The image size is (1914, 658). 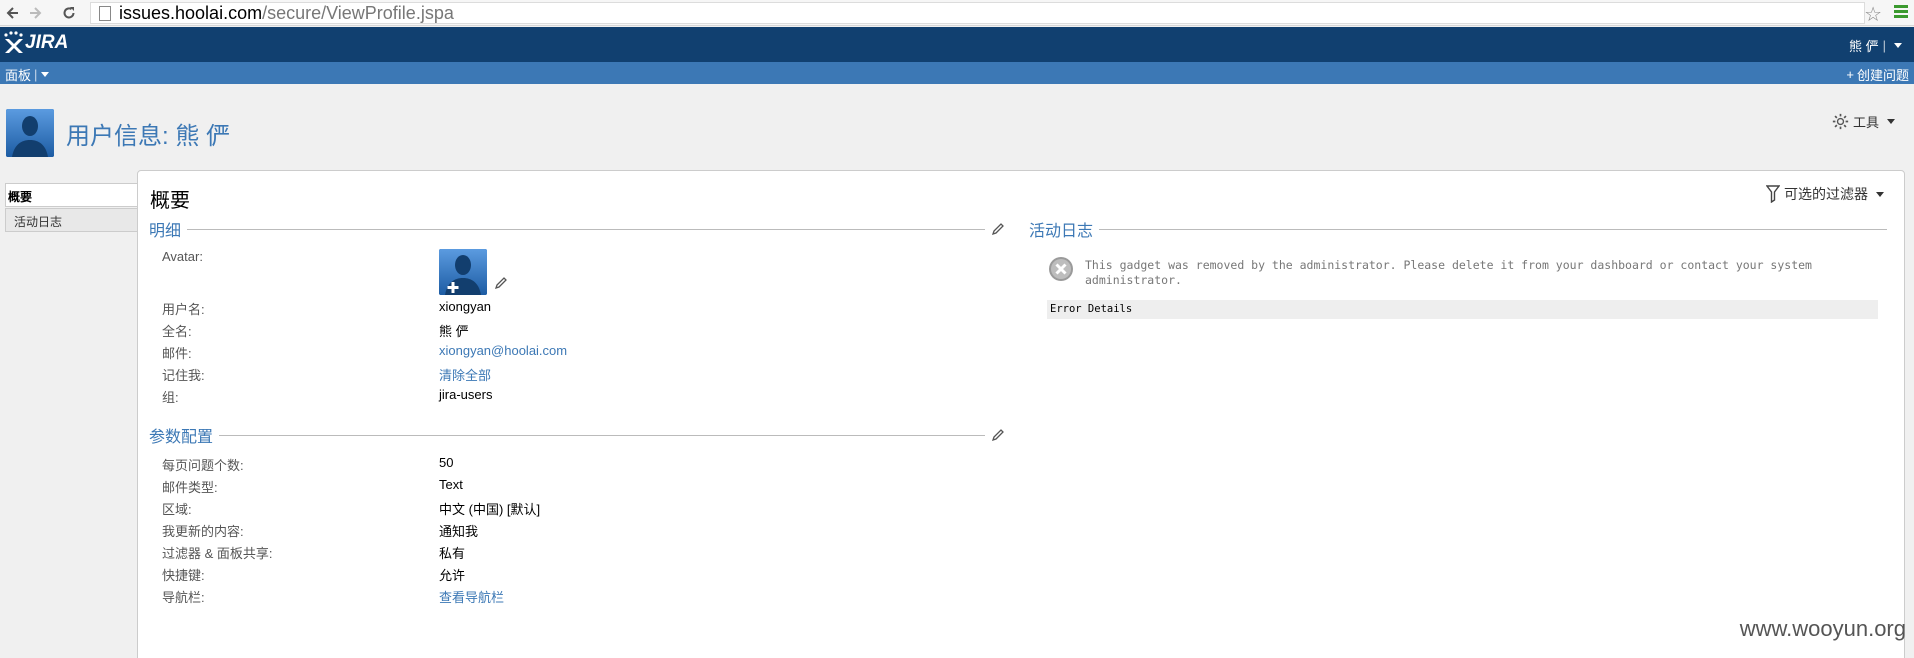 I want to click on locale-value: 中文 (中国) [默认], so click(x=490, y=509).